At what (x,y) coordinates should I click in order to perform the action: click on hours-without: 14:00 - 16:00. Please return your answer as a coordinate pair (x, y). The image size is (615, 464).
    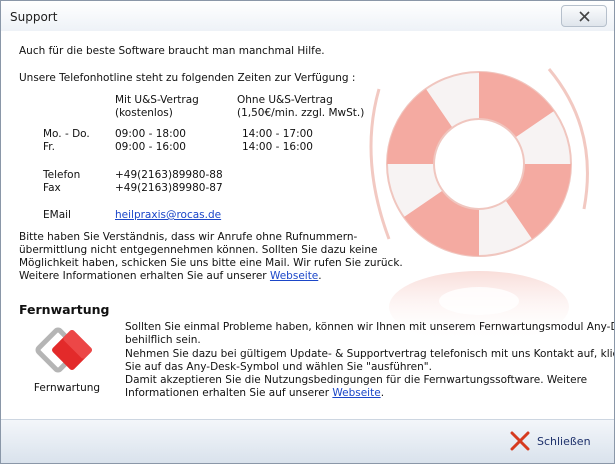
    Looking at the image, I should click on (277, 147).